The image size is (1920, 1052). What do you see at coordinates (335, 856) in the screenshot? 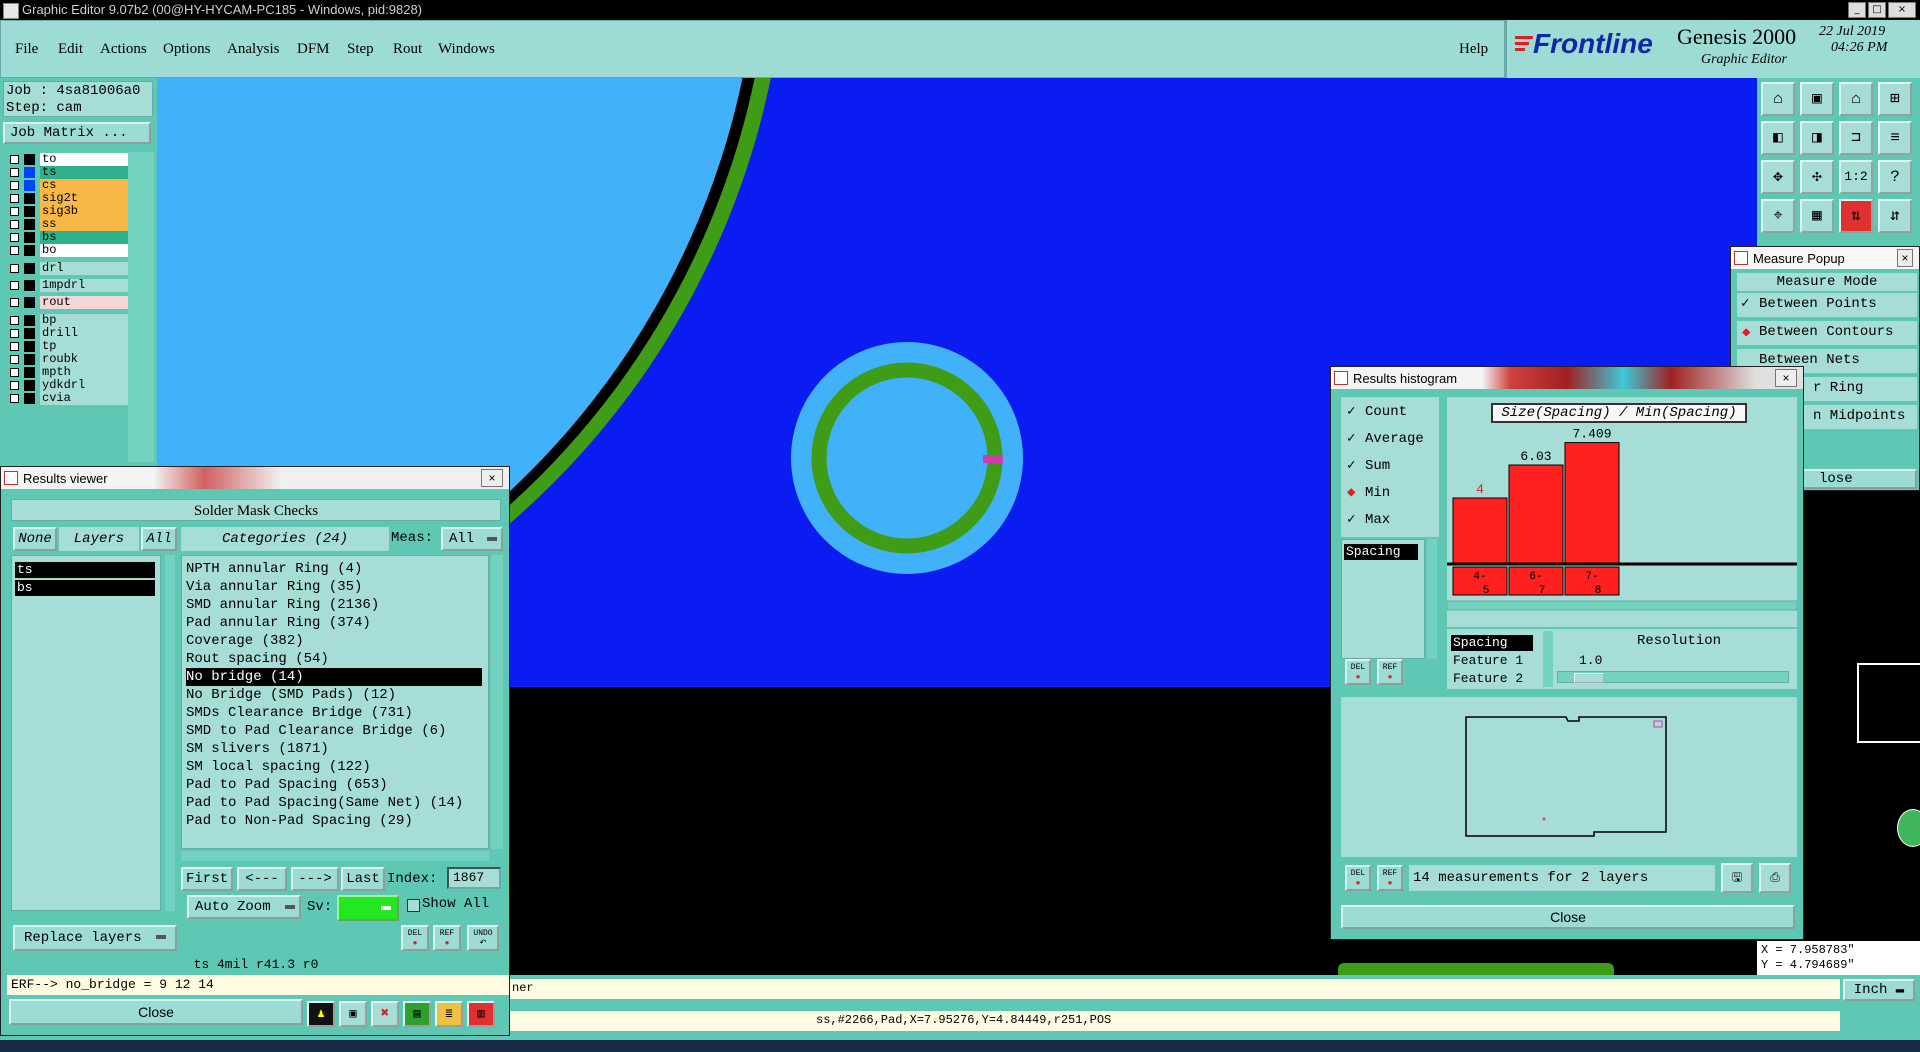
I see `category-hscrollbar` at bounding box center [335, 856].